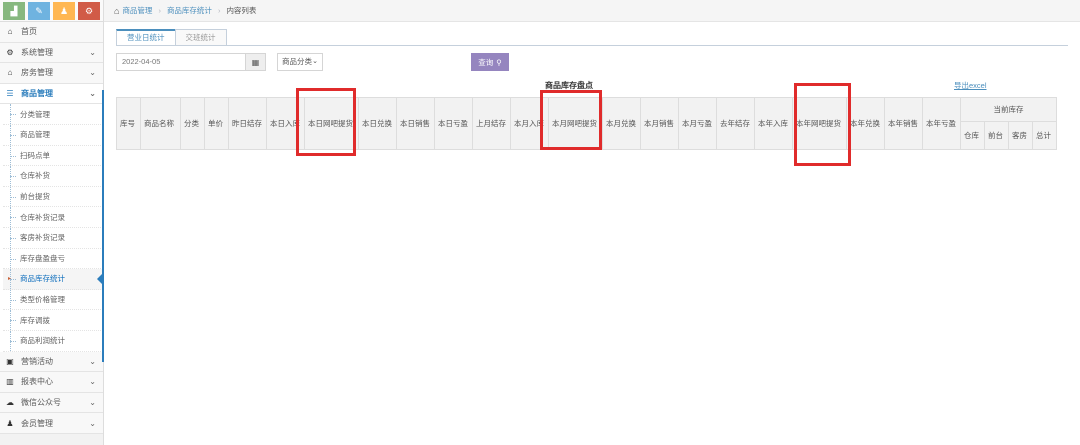 The width and height of the screenshot is (1080, 445). Describe the element at coordinates (37, 361) in the screenshot. I see `menu-label: 营销活动` at that location.